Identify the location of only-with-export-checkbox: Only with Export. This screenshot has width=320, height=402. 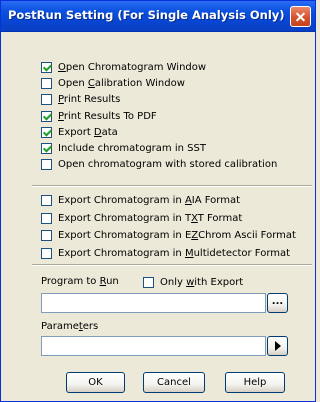
(193, 282).